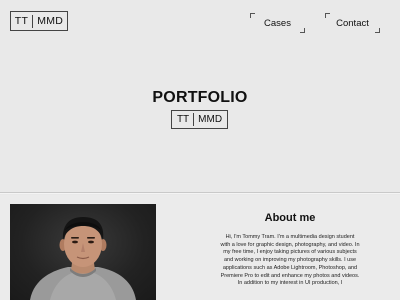 The image size is (400, 300). Describe the element at coordinates (210, 119) in the screenshot. I see `hero-logo-right-text: MMD` at that location.